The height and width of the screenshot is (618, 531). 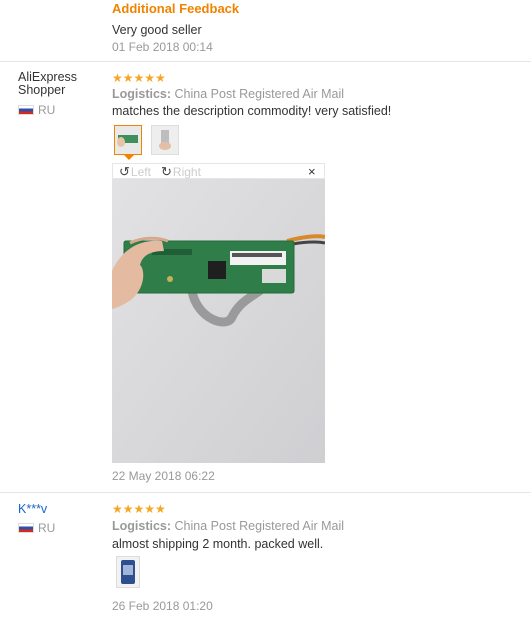 What do you see at coordinates (124, 171) in the screenshot?
I see `rotate-left-icon: ↺` at bounding box center [124, 171].